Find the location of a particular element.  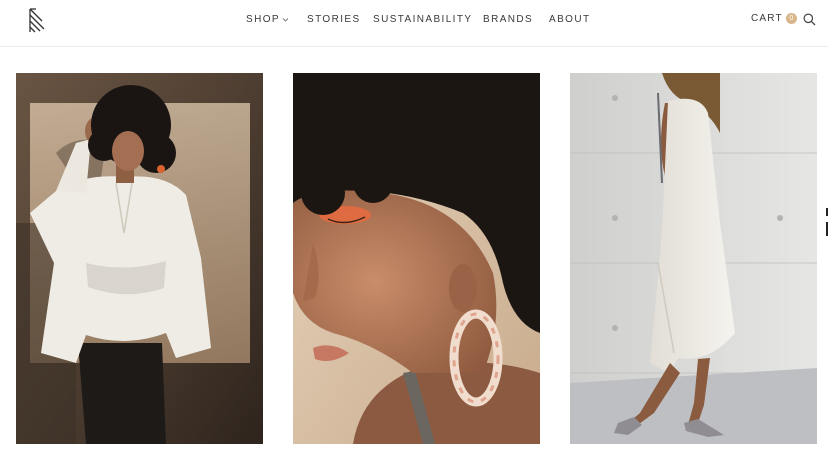

nav-sustainability: SUSTAINABILITY is located at coordinates (422, 19).